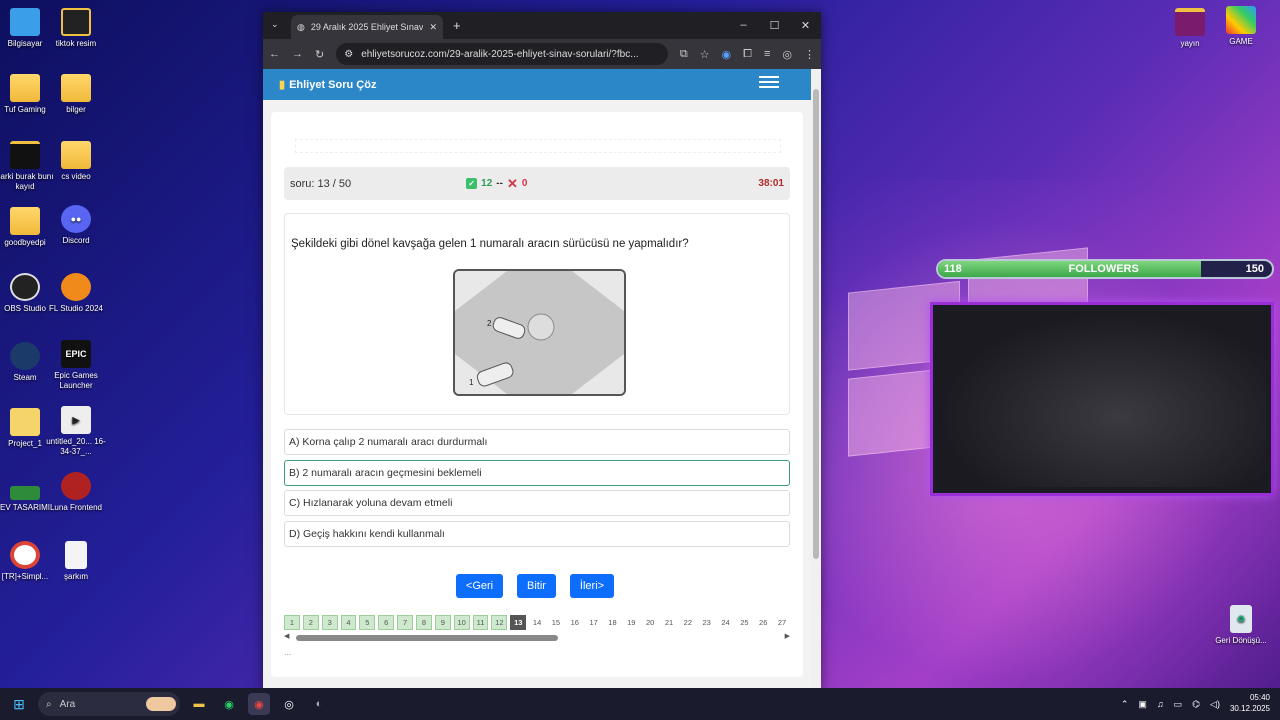  I want to click on page-number-button: 15, so click(556, 622).